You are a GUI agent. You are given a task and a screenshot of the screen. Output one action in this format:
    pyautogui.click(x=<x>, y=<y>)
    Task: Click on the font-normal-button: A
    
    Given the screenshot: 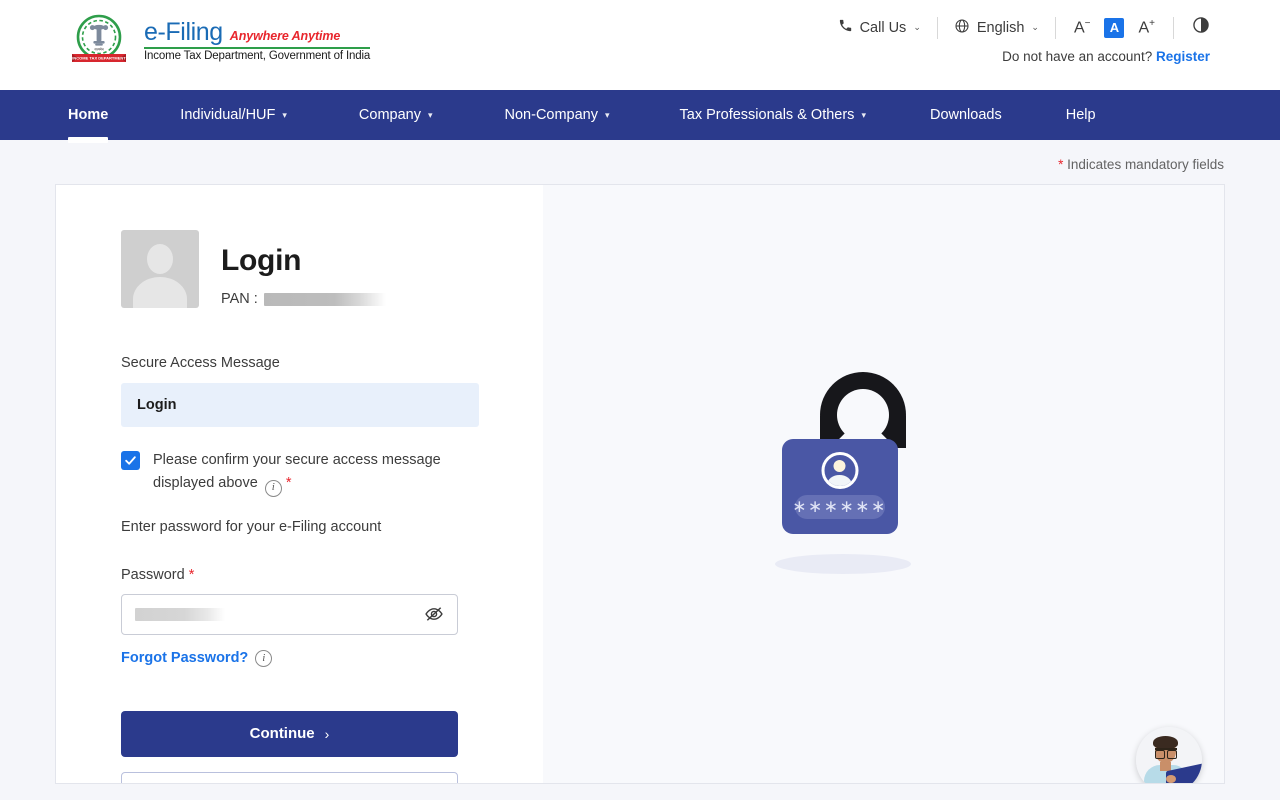 What is the action you would take?
    pyautogui.click(x=1114, y=27)
    